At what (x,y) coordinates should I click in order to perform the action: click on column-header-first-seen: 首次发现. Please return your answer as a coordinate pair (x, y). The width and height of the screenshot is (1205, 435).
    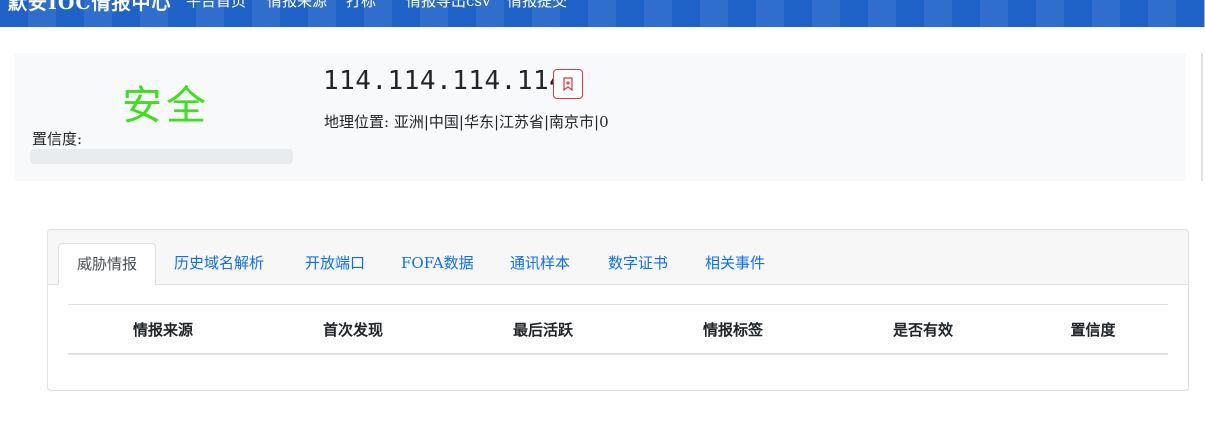
    Looking at the image, I should click on (353, 329).